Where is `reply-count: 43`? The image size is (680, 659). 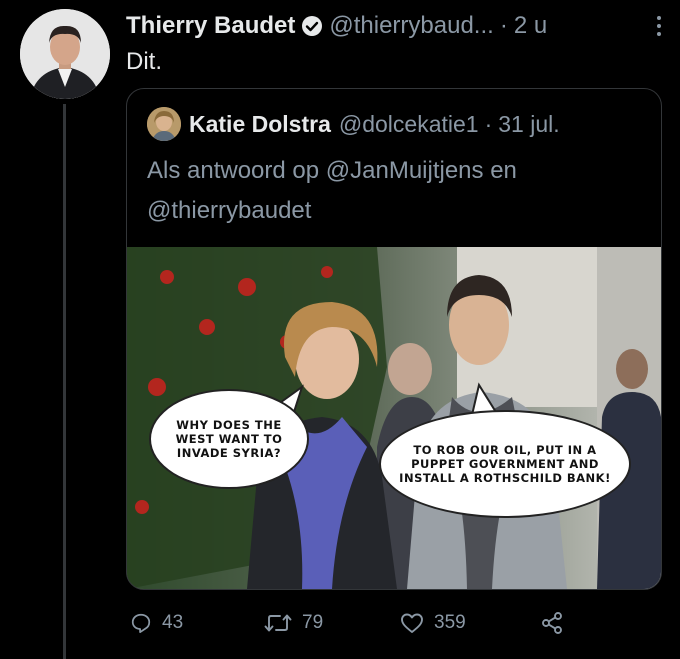 reply-count: 43 is located at coordinates (173, 622).